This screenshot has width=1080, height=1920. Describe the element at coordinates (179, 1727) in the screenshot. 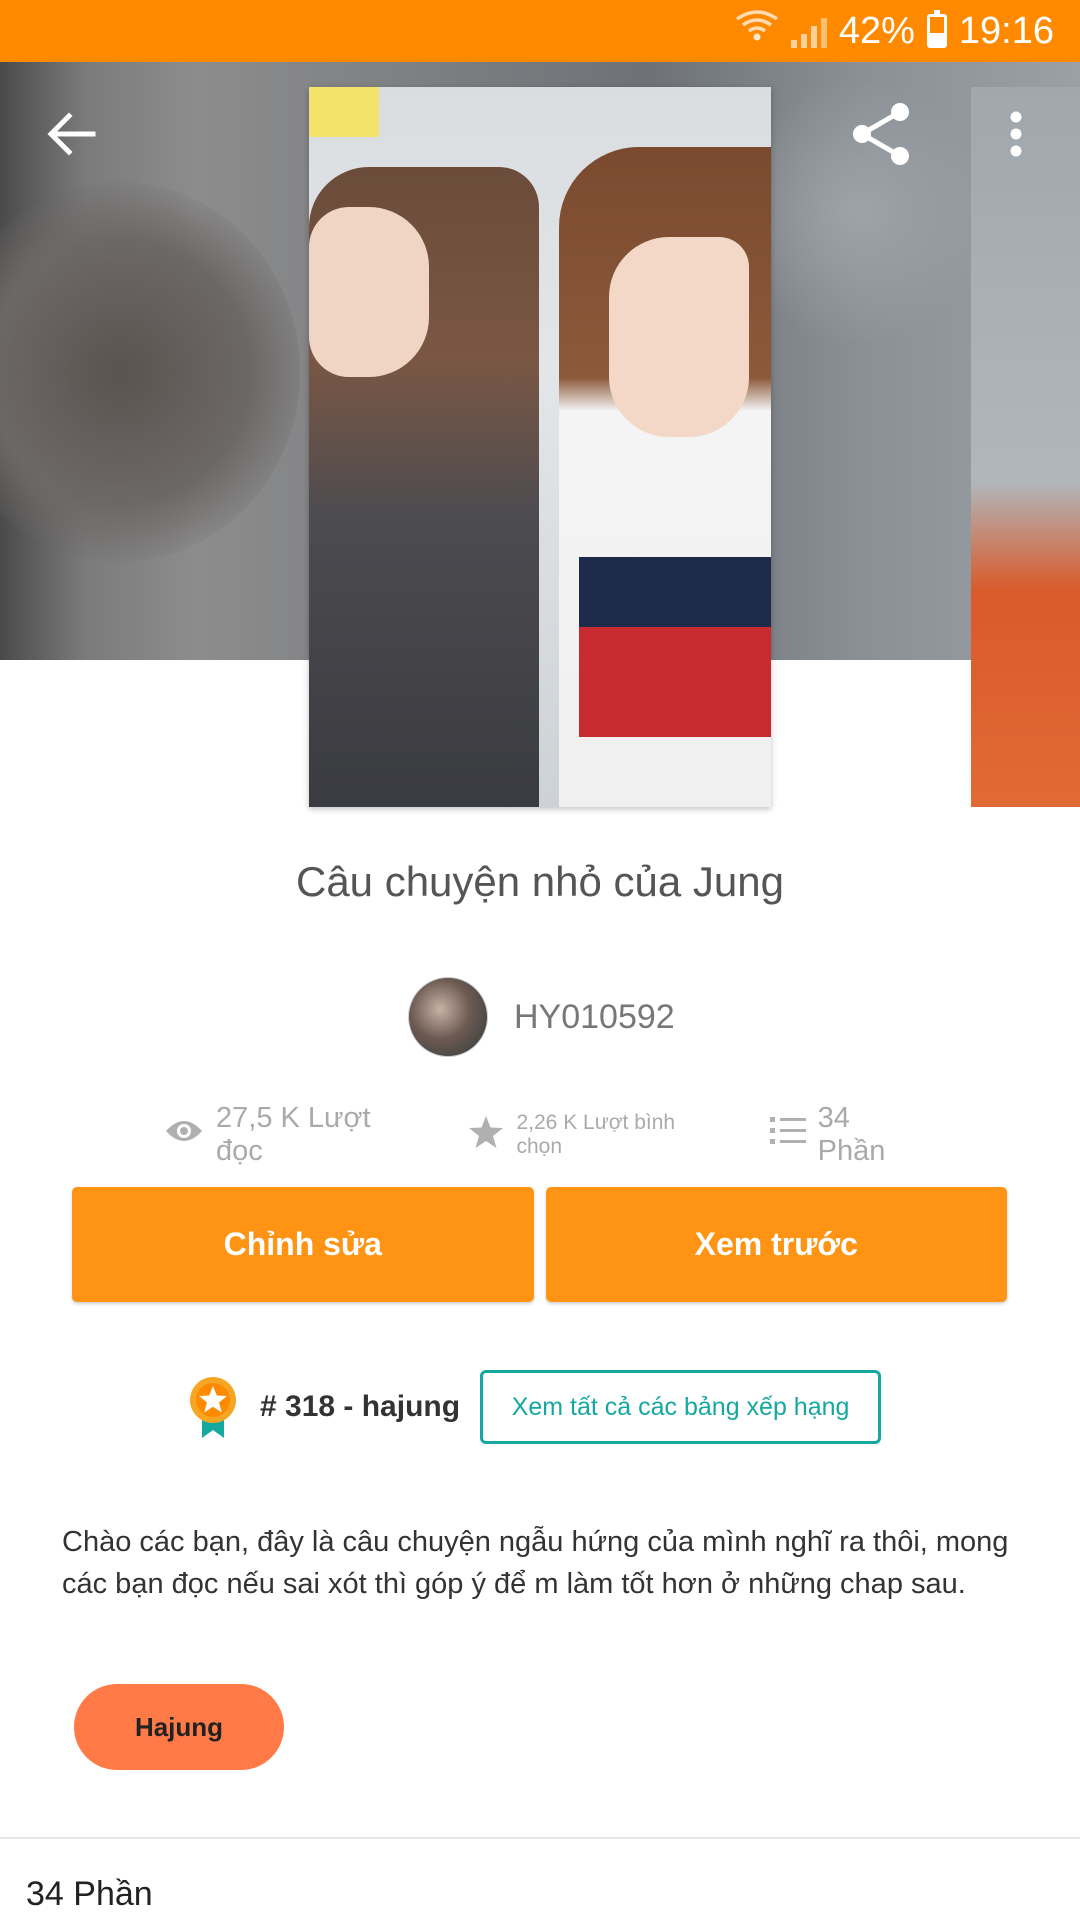

I see `tag-chip: Hajung` at that location.